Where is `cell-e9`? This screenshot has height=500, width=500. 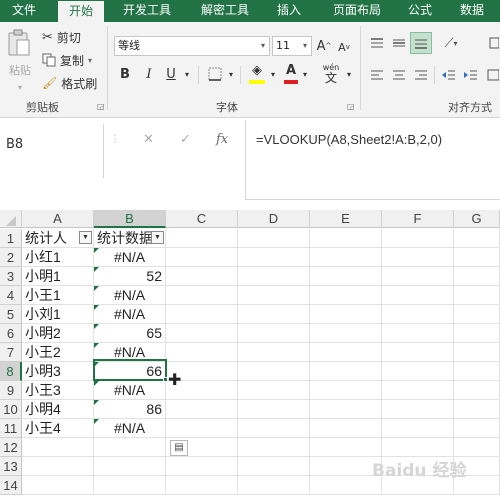
cell-e9 is located at coordinates (346, 390).